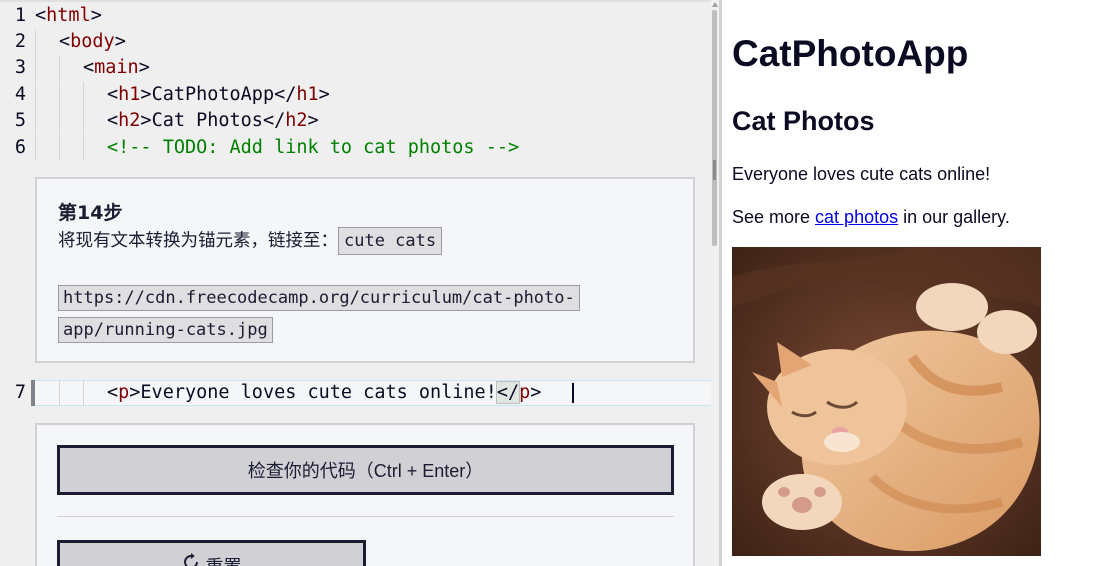  I want to click on line-number: 5, so click(20, 120).